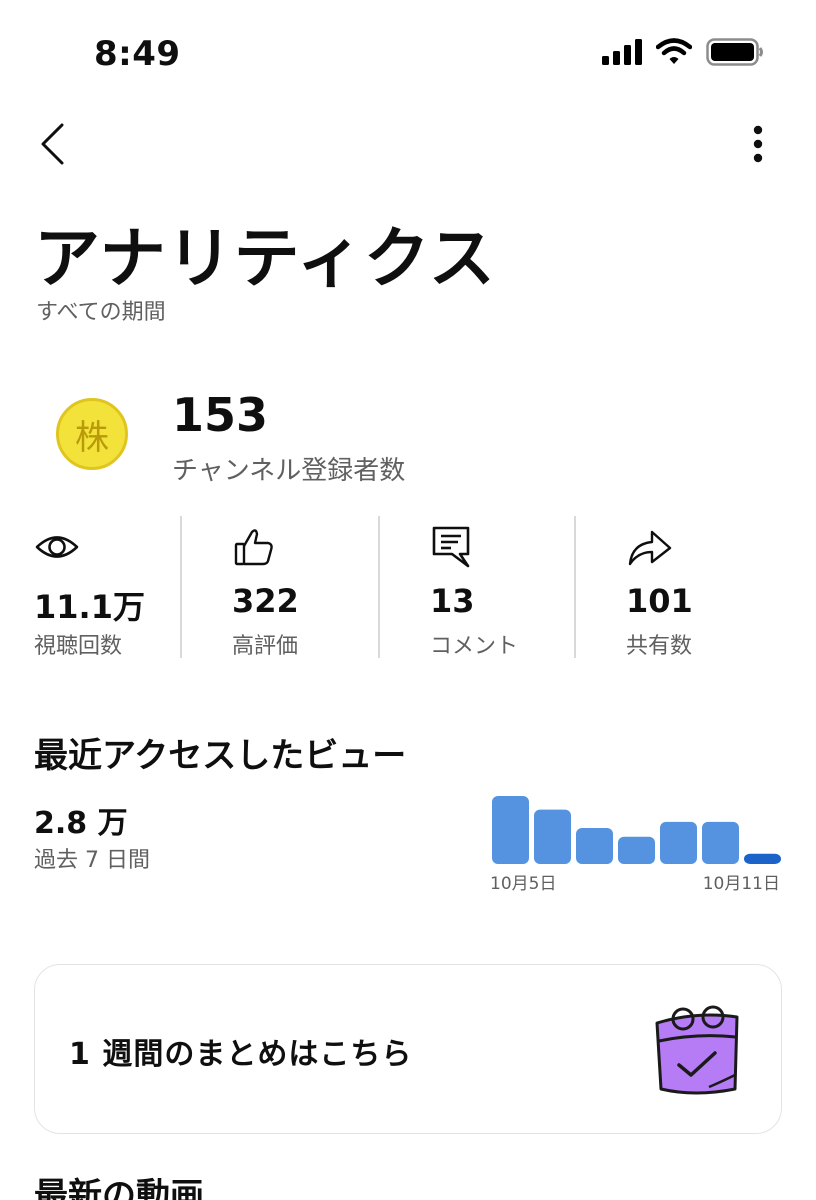 The image size is (816, 1200). I want to click on more-vertical-icon, so click(758, 146).